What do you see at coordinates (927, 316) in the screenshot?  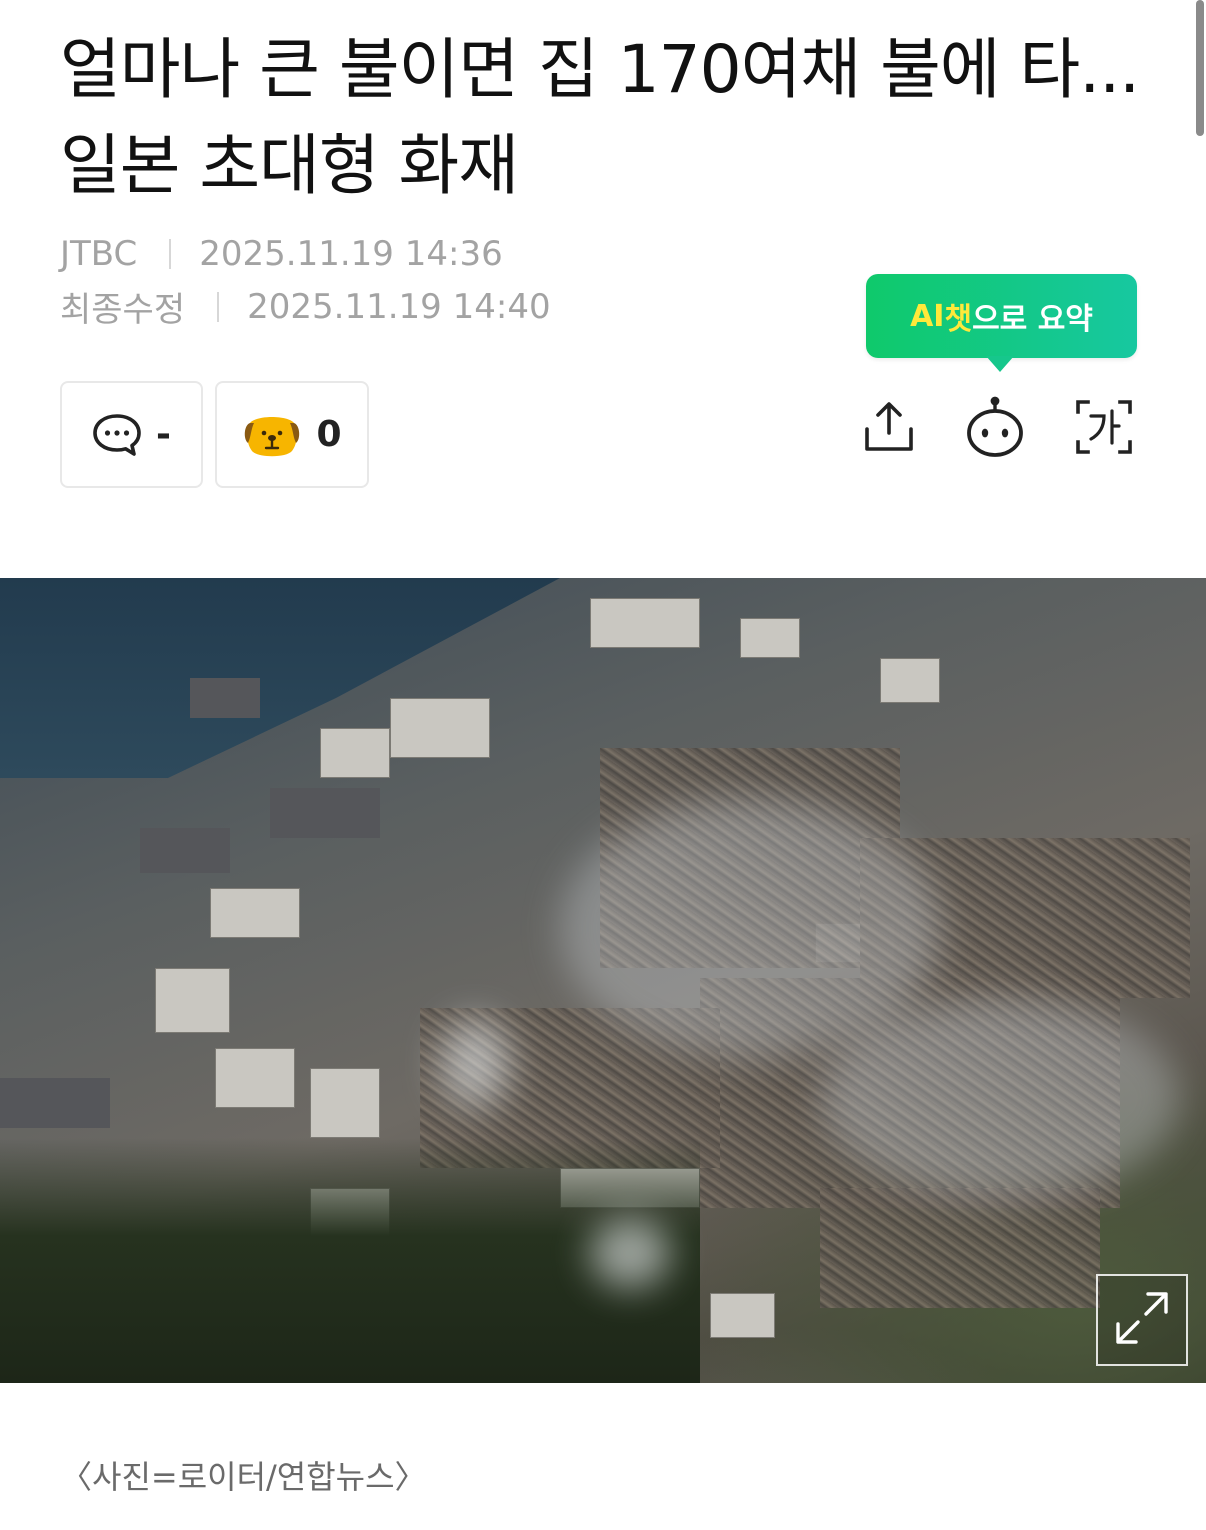 I see `ai-label: AI` at bounding box center [927, 316].